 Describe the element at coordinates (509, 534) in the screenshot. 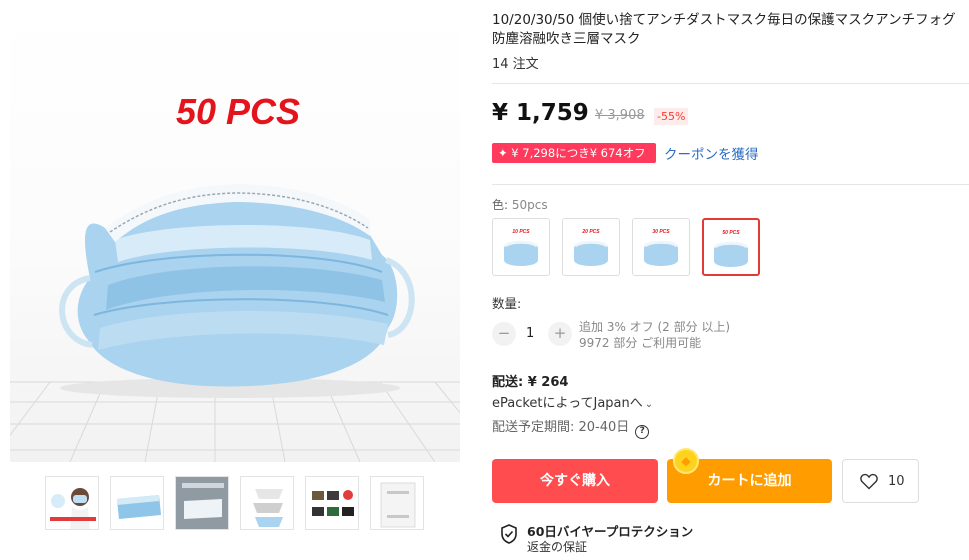

I see `shield-check-icon` at that location.